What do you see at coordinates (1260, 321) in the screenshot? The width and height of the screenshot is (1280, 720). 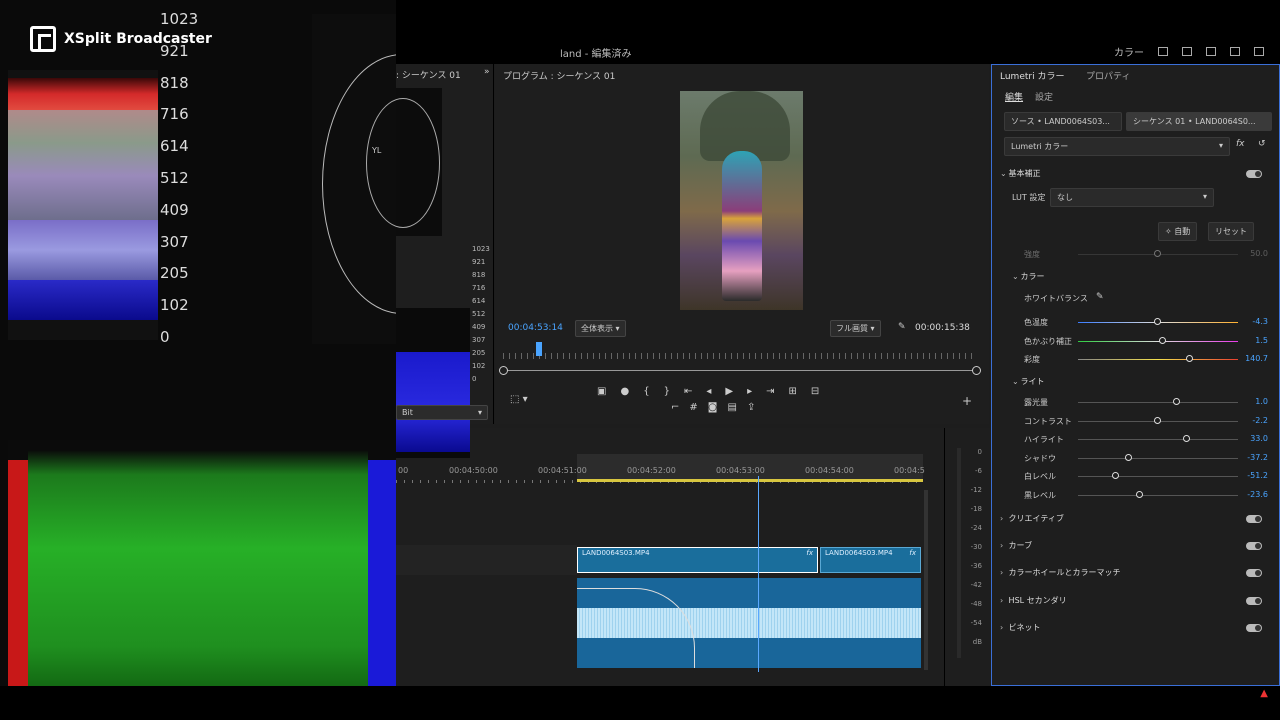 I see `slider-value: -4.3` at bounding box center [1260, 321].